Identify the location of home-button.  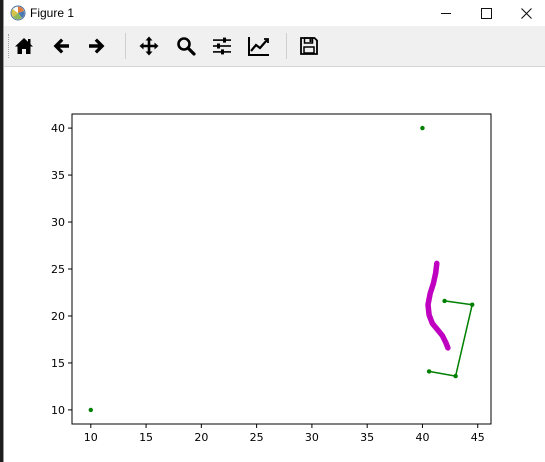
(24, 46).